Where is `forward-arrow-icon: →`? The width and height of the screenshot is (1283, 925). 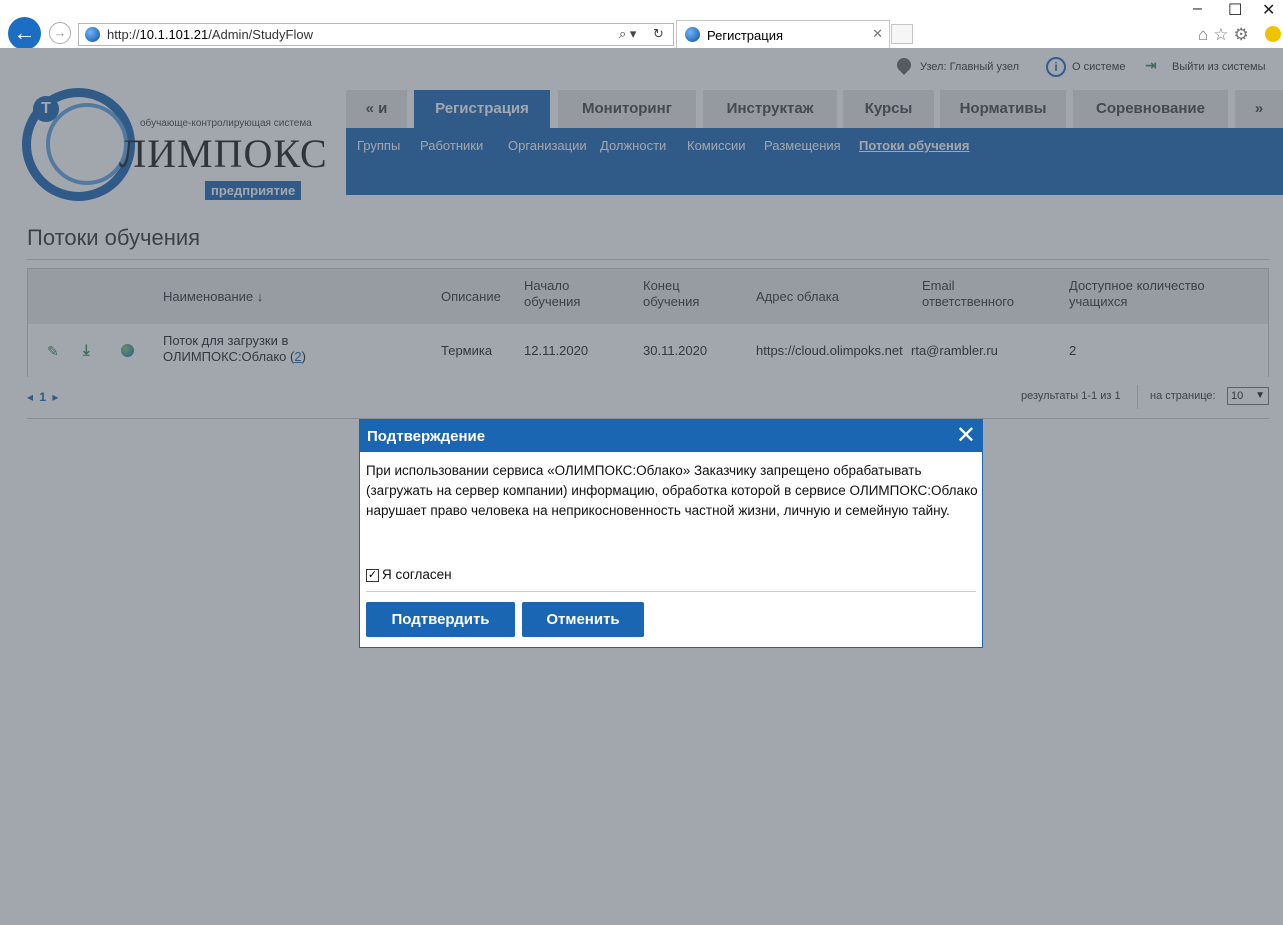
forward-arrow-icon: → is located at coordinates (60, 33).